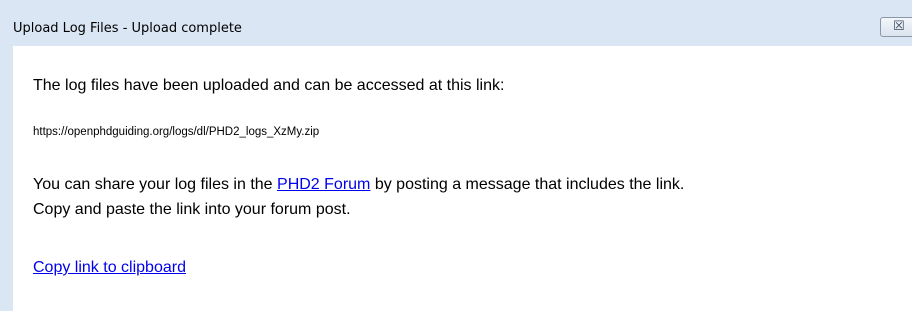 The image size is (912, 311). I want to click on dialog-title: Upload Log Files - Upload complete, so click(127, 28).